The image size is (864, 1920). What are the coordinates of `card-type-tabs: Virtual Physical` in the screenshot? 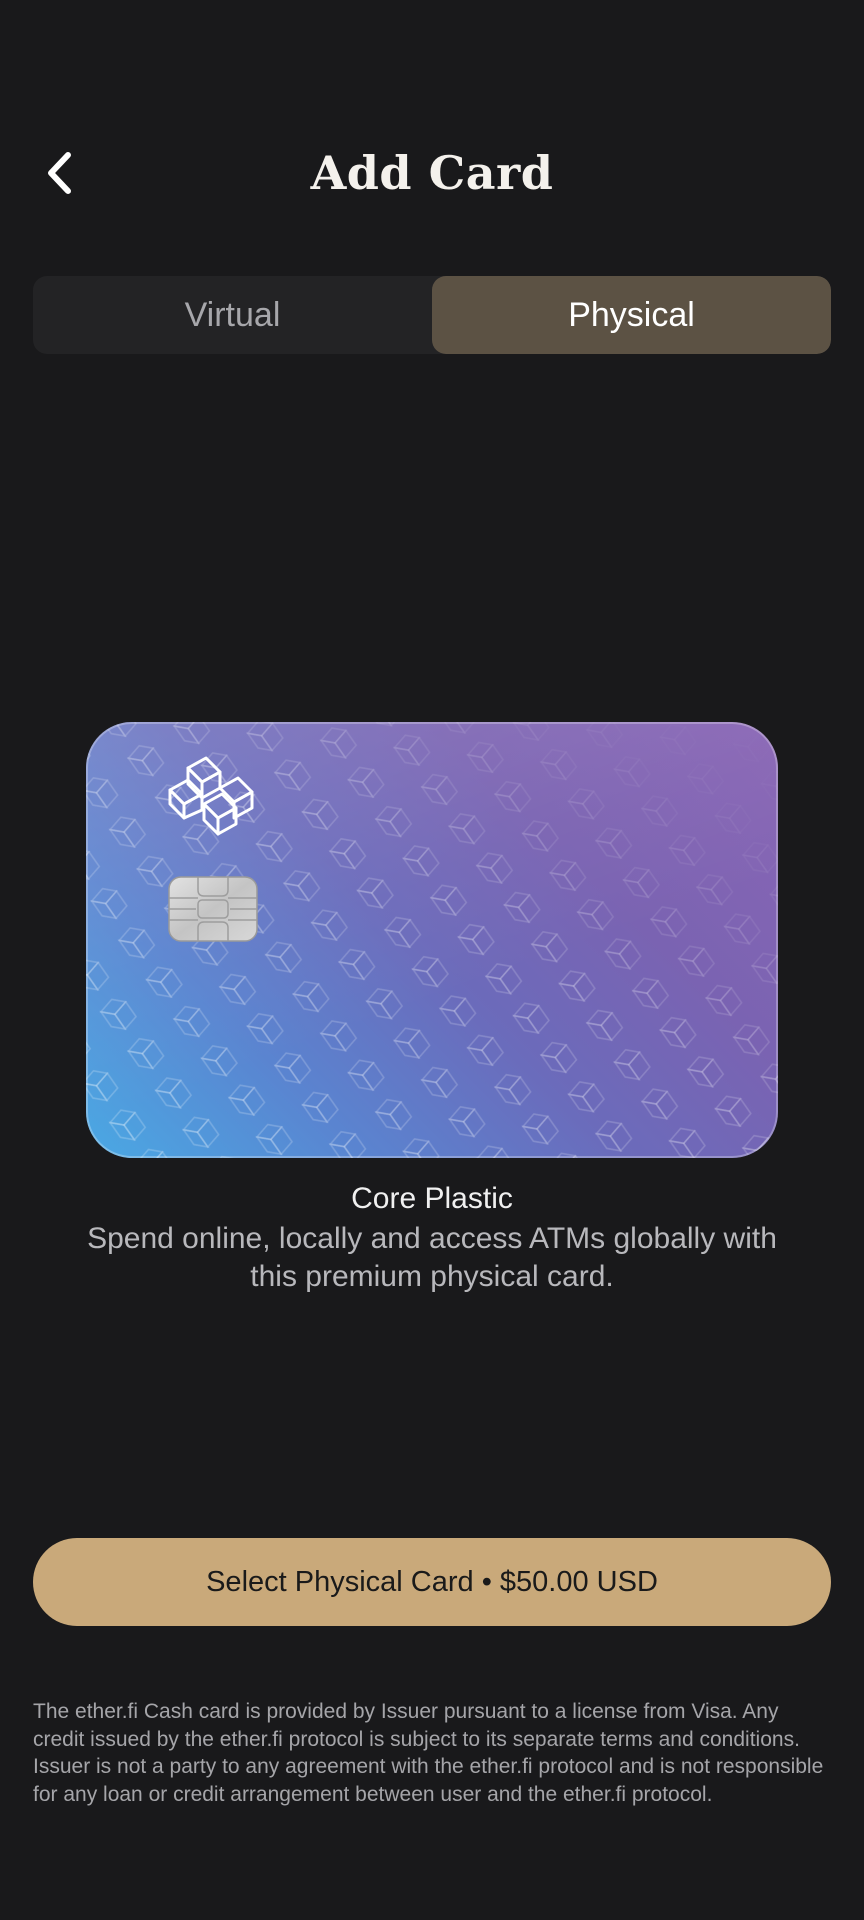 It's located at (432, 315).